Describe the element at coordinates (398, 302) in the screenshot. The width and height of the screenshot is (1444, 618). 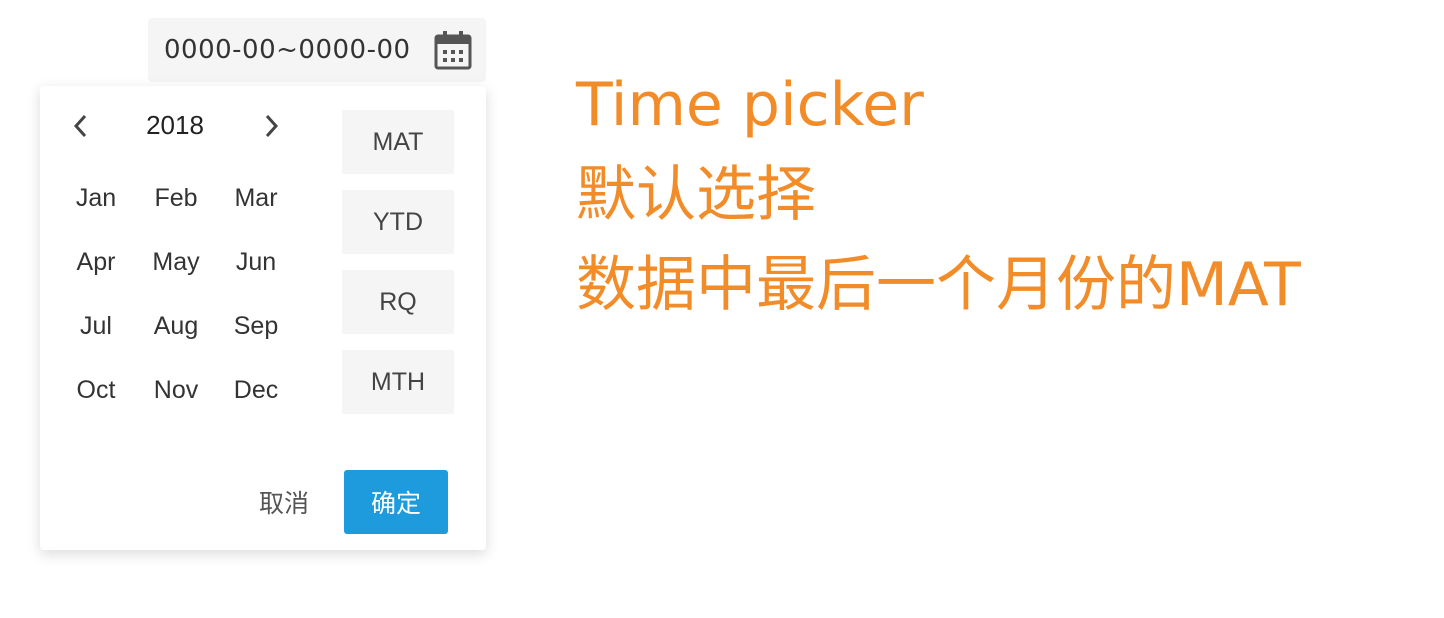
I see `period-rq-button: RQ` at that location.